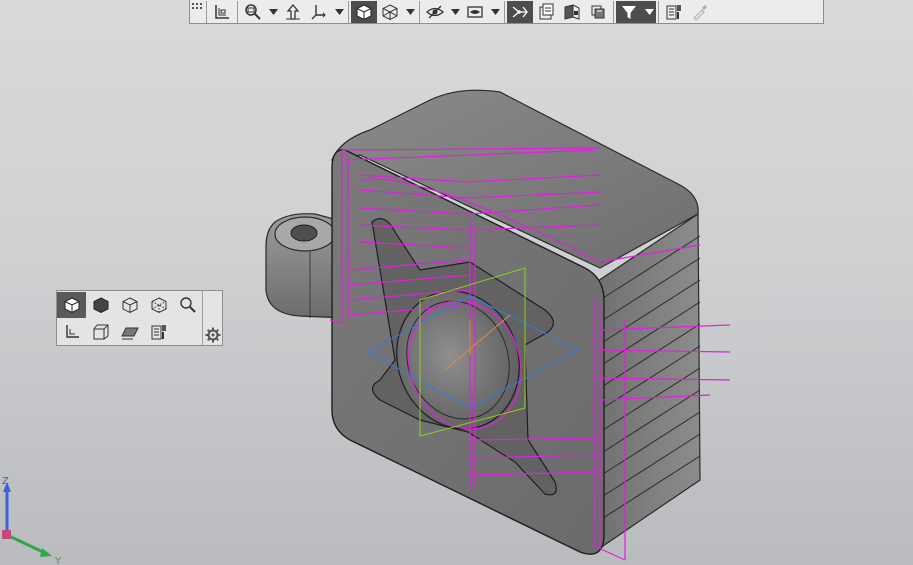 Image resolution: width=913 pixels, height=565 pixels. Describe the element at coordinates (6, 534) in the screenshot. I see `origin-marker` at that location.